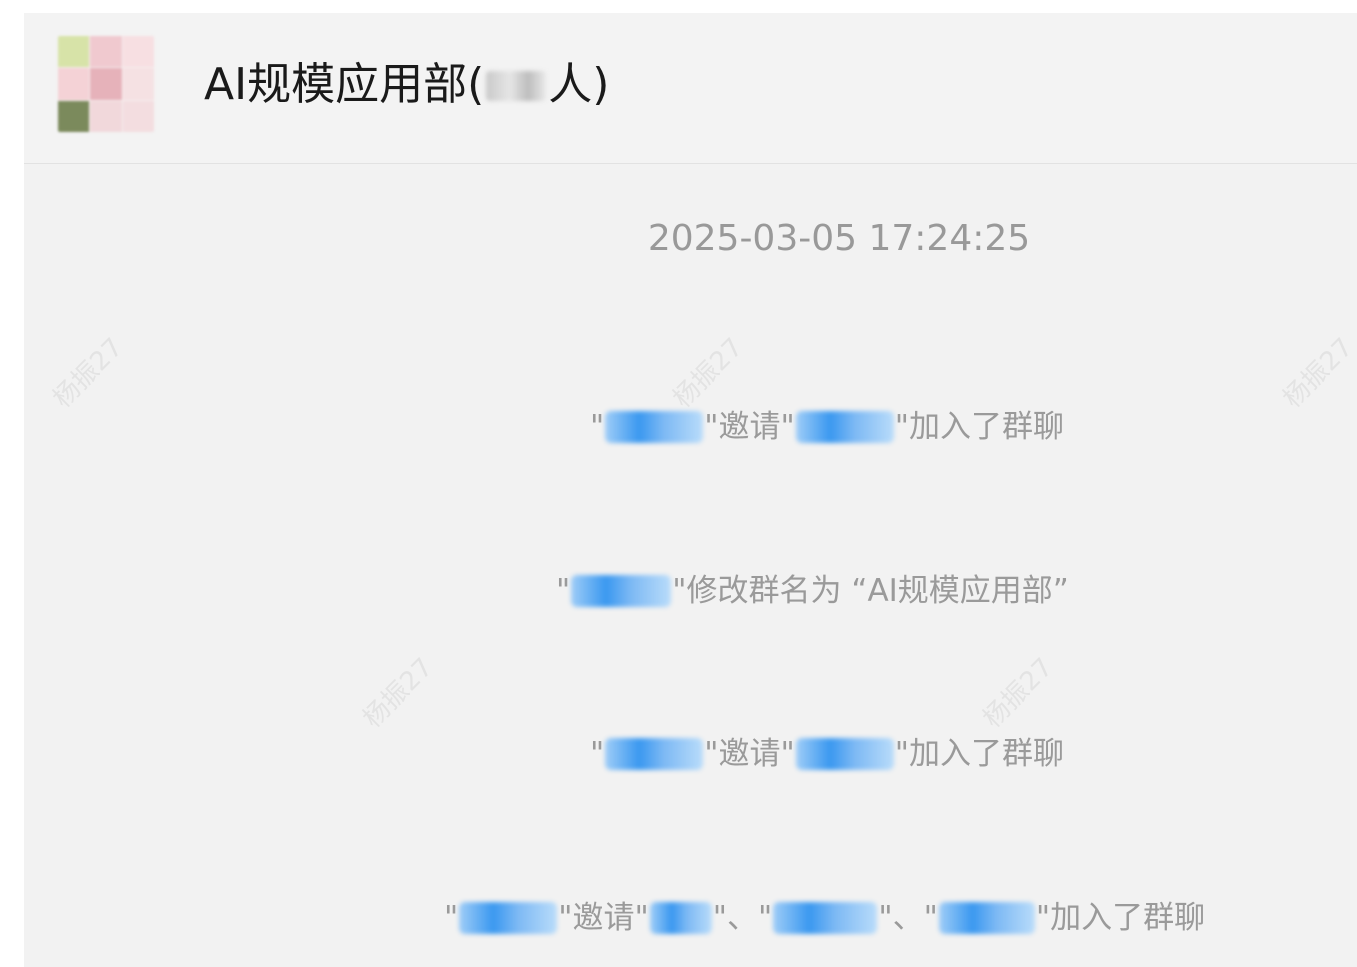 Image resolution: width=1357 pixels, height=967 pixels. I want to click on group-title: AI规模应用部( 人), so click(406, 85).